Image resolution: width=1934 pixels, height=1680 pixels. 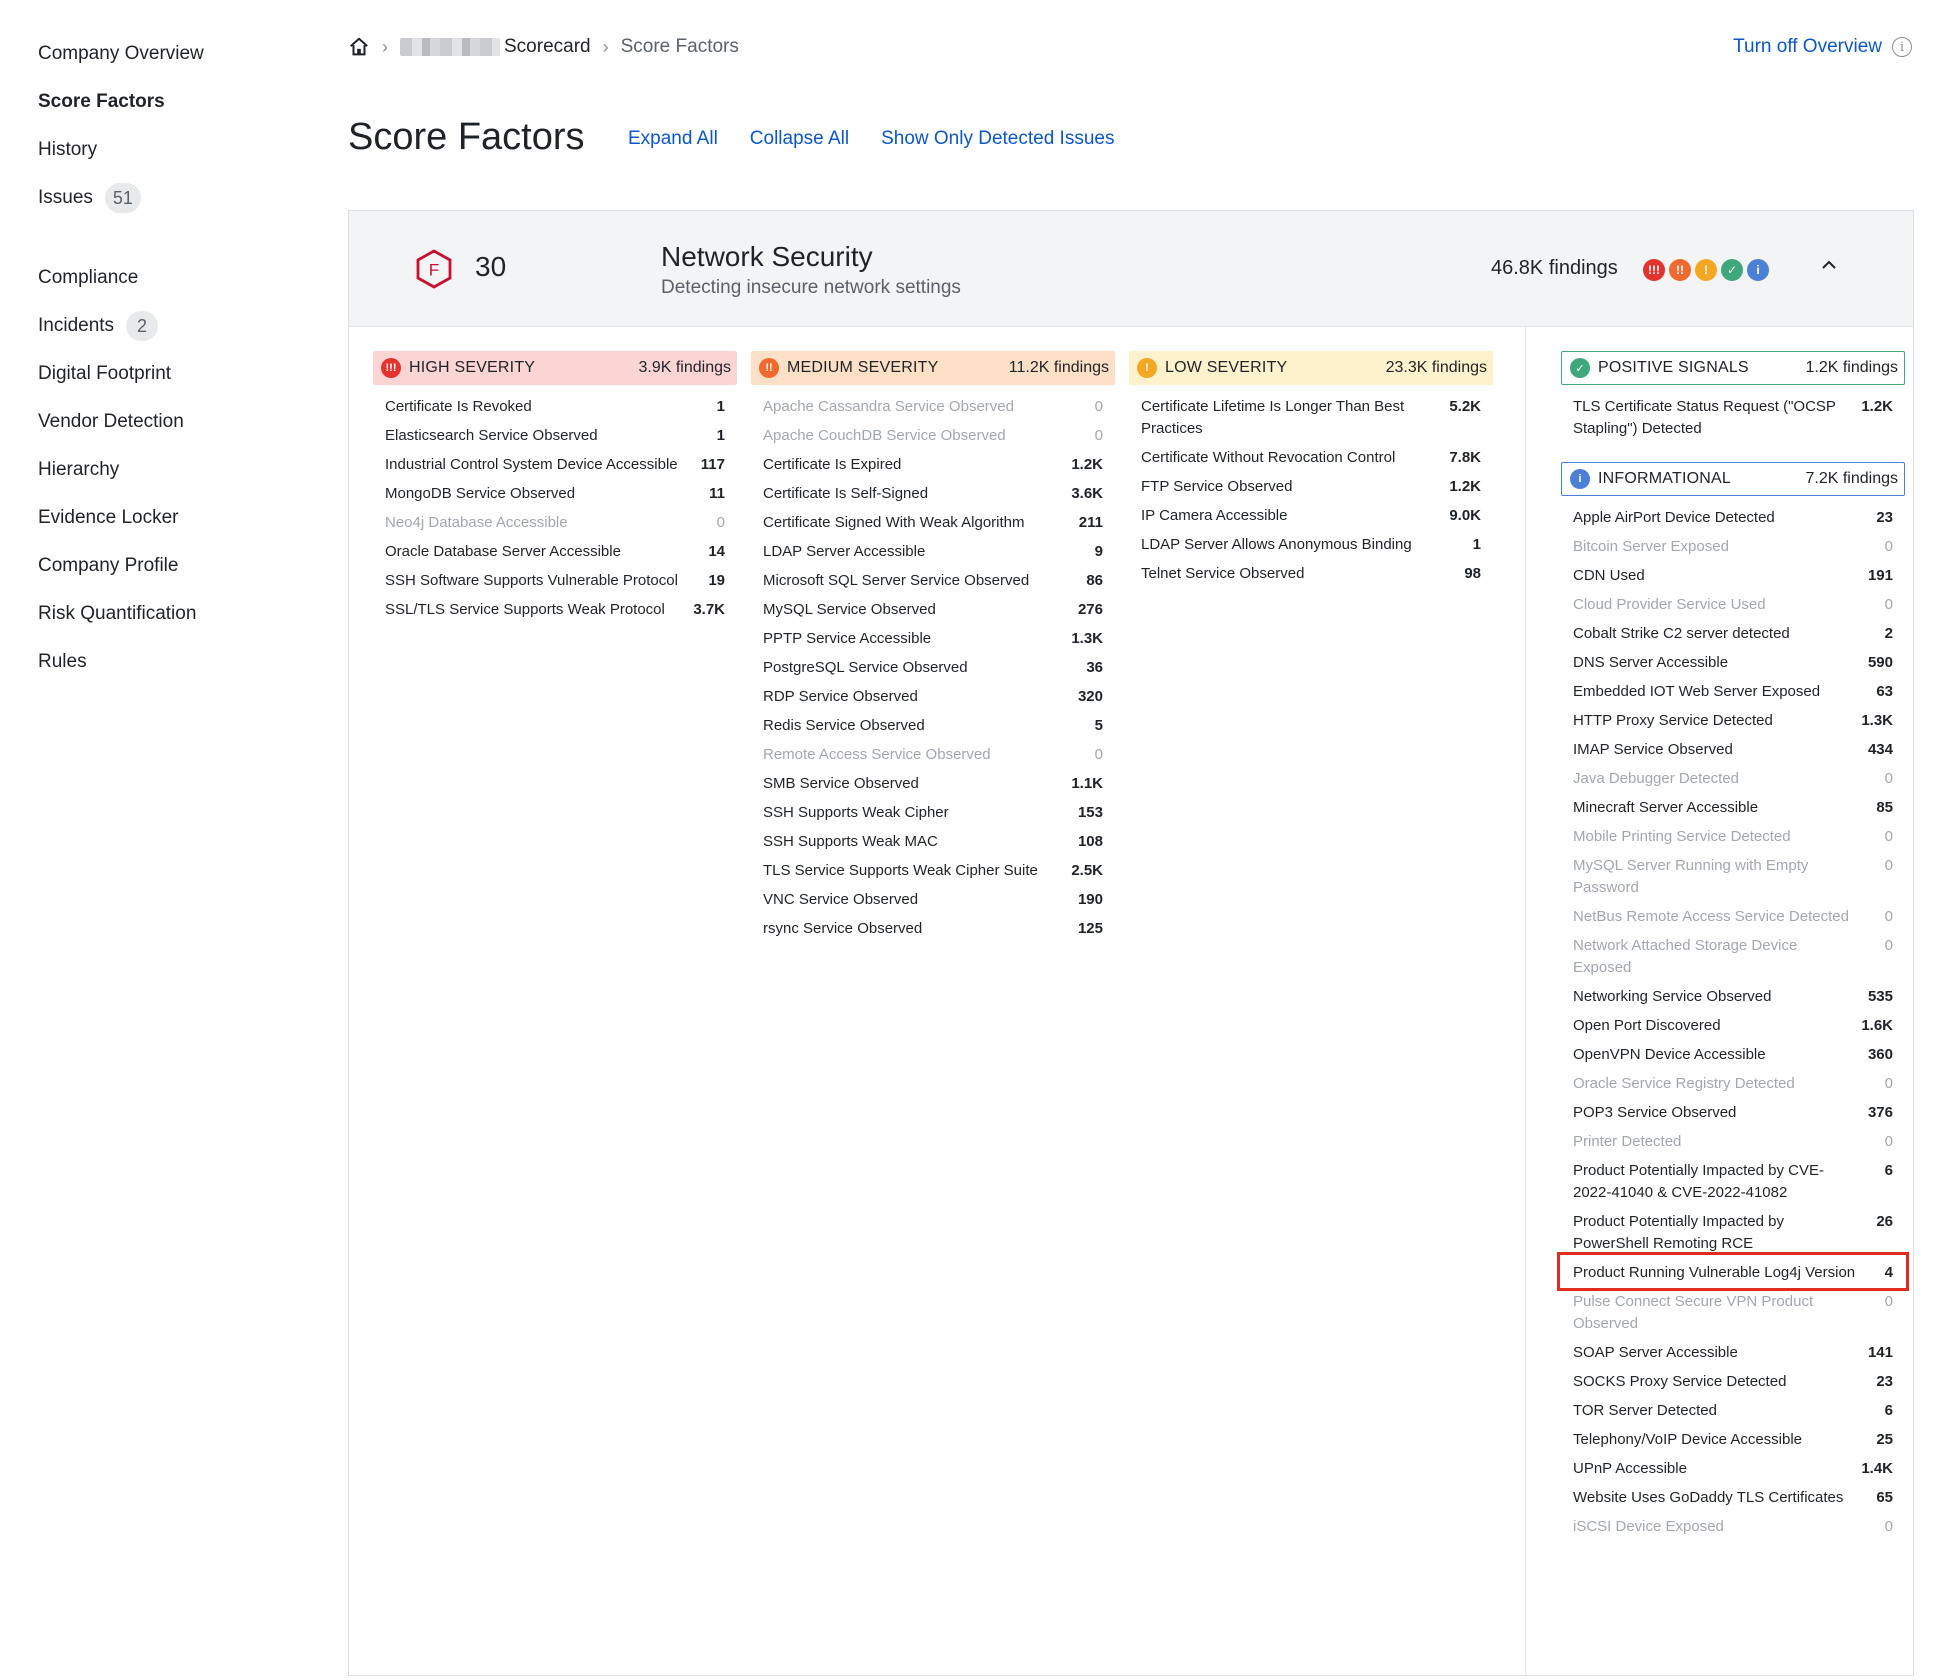 What do you see at coordinates (1829, 265) in the screenshot?
I see `chevron-up-icon` at bounding box center [1829, 265].